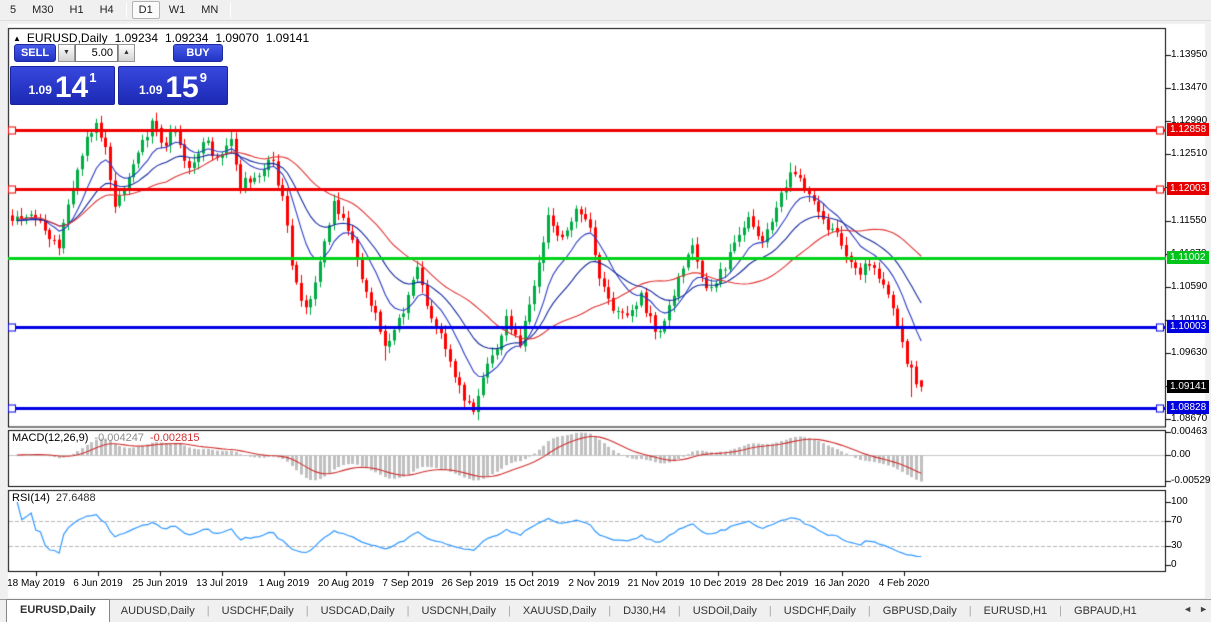  Describe the element at coordinates (1179, 501) in the screenshot. I see `rsi-axis-tick: 100` at that location.